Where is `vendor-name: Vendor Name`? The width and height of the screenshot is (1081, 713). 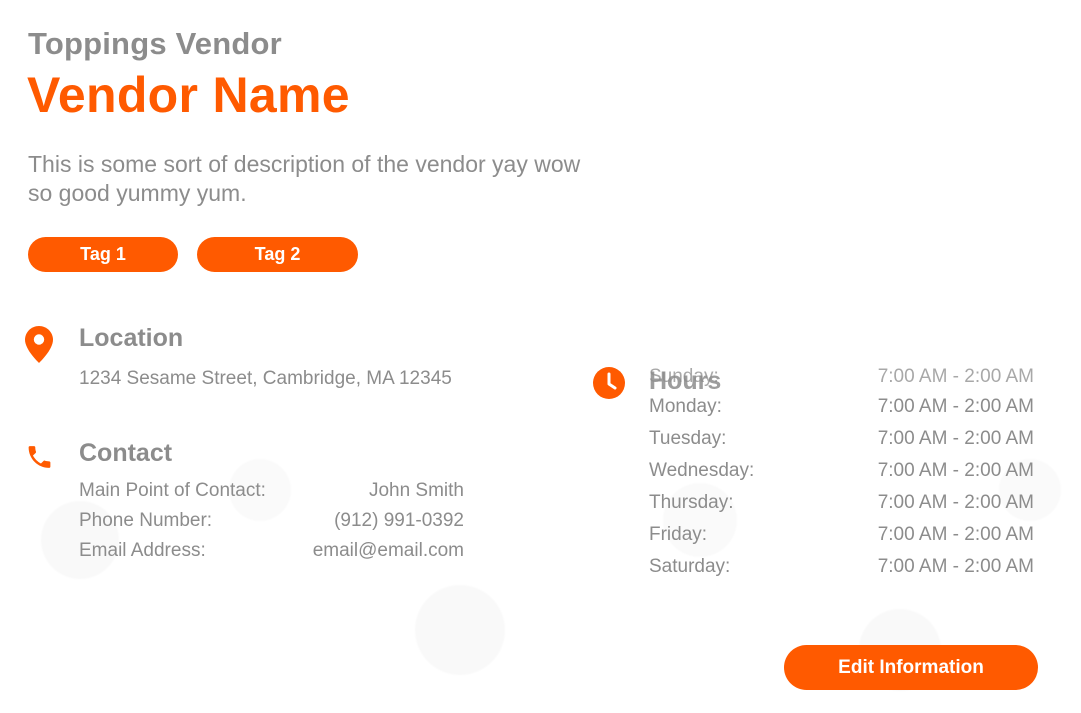
vendor-name: Vendor Name is located at coordinates (188, 95).